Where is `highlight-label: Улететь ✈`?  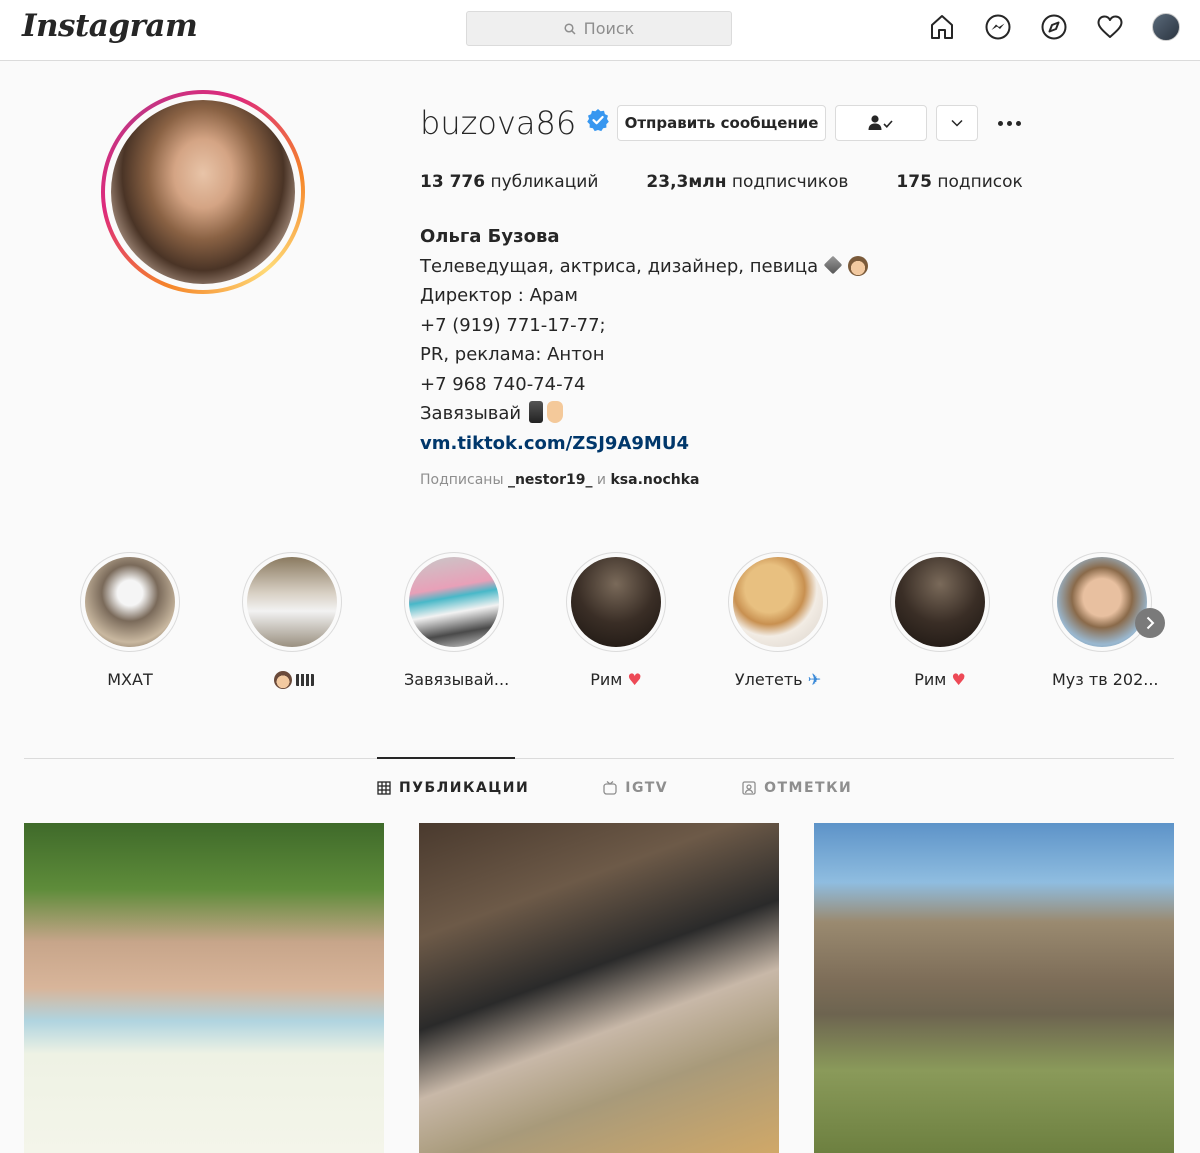
highlight-label: Улететь ✈ is located at coordinates (778, 679).